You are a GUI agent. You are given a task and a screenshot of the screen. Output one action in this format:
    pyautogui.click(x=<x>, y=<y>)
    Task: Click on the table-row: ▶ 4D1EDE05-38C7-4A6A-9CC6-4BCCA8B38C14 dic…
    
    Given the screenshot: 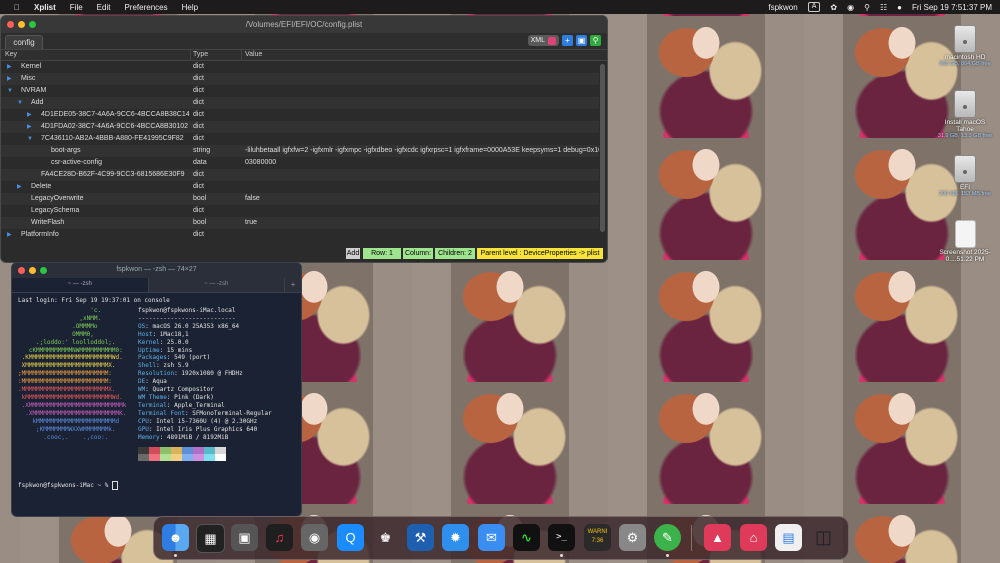 What is the action you would take?
    pyautogui.click(x=300, y=115)
    